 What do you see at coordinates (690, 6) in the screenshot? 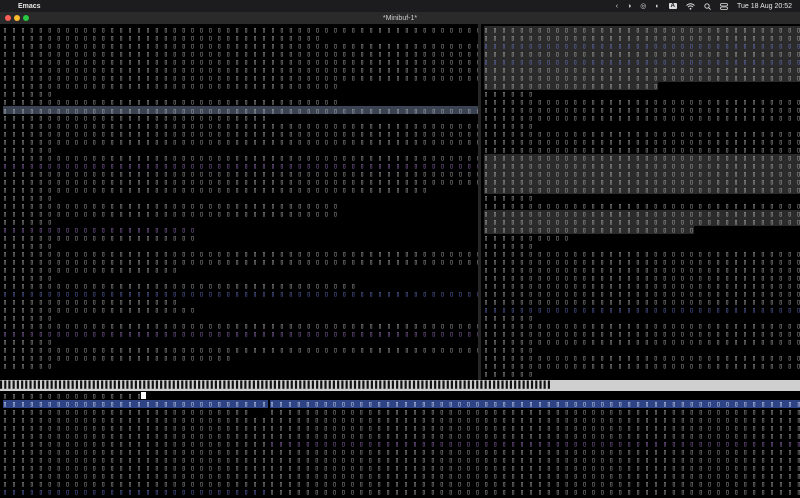
I see `wifi-icon` at bounding box center [690, 6].